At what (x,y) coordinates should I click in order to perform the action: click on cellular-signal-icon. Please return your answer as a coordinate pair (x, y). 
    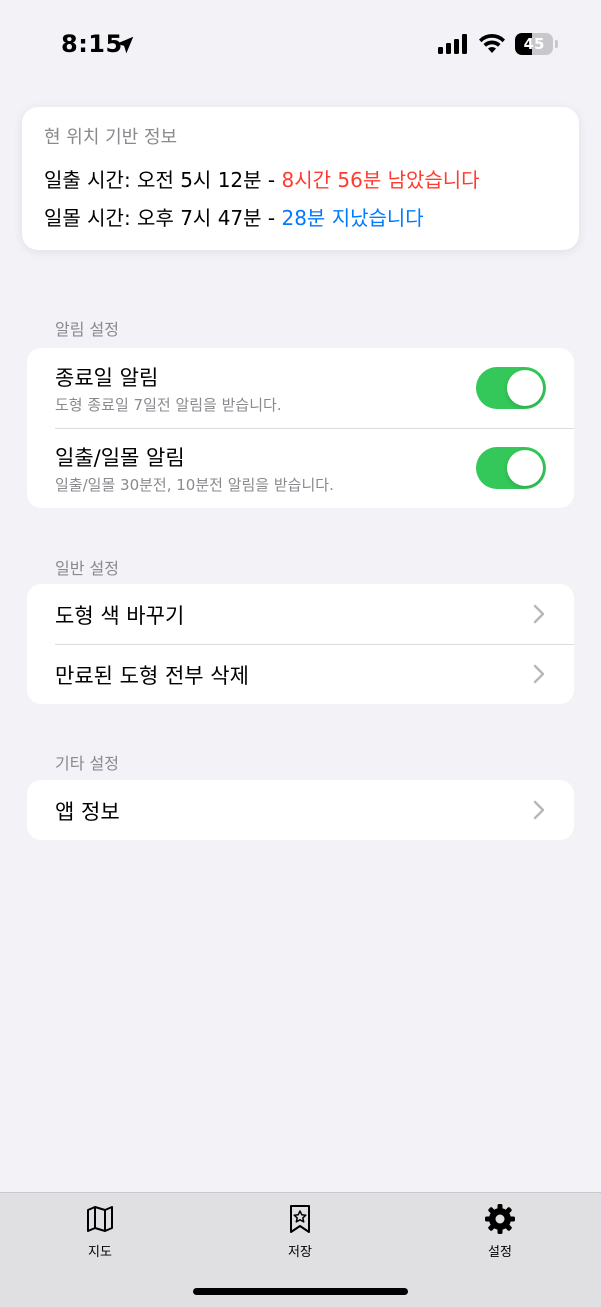
    Looking at the image, I should click on (452, 44).